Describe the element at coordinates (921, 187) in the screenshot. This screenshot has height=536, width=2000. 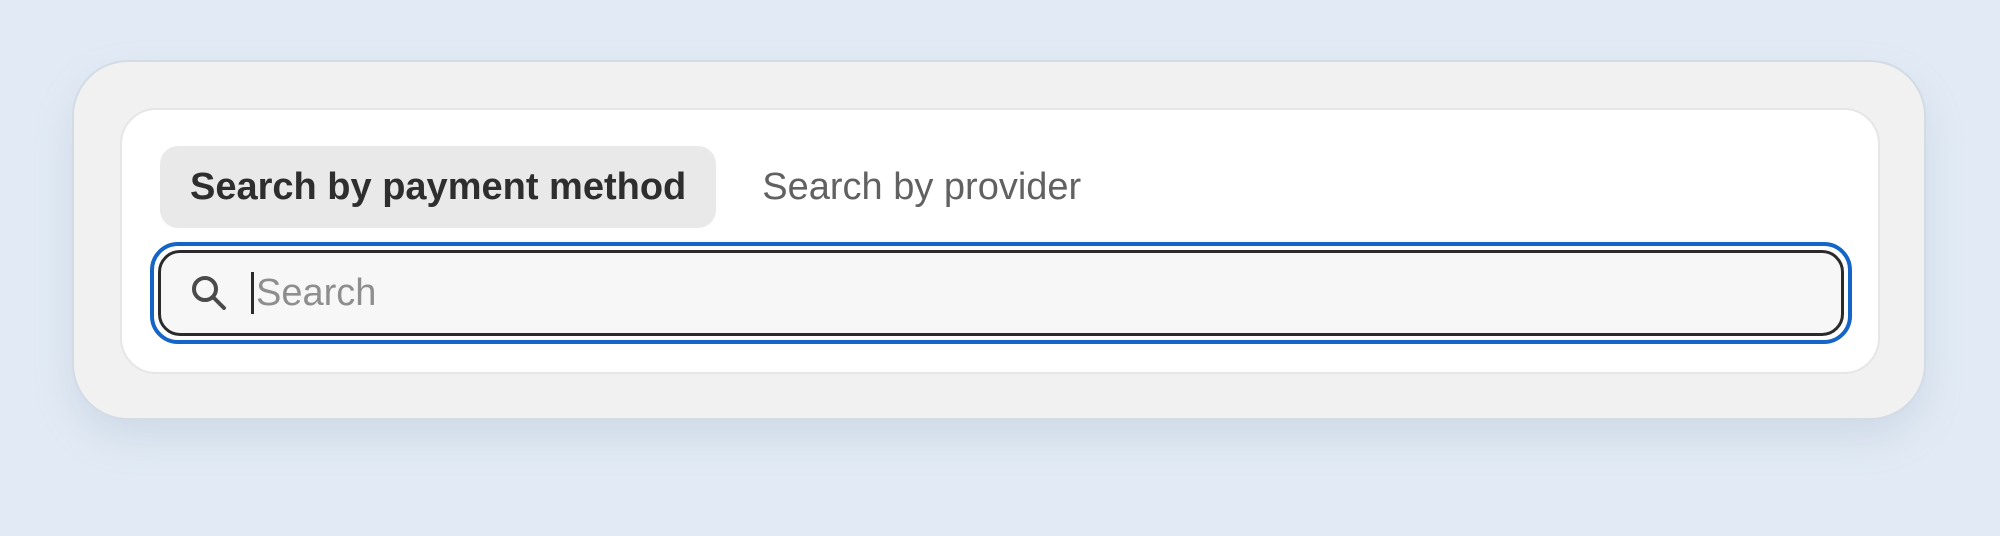
I see `tab-search-by-provider: Search by provider` at that location.